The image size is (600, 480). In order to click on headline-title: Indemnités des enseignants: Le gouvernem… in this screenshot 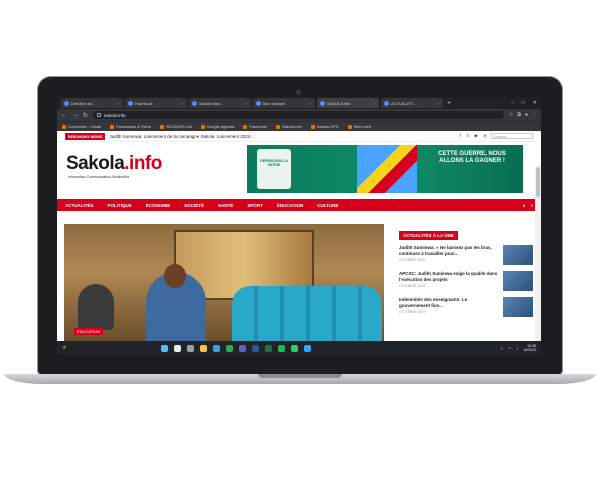, I will do `click(449, 302)`.